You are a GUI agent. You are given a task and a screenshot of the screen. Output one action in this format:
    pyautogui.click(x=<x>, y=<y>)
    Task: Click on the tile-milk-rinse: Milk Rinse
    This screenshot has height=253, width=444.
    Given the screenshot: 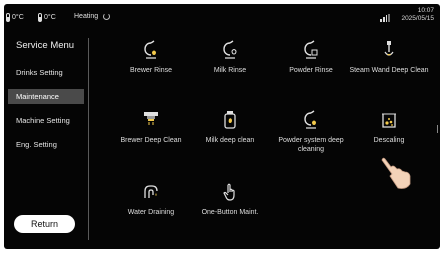 What is the action you would take?
    pyautogui.click(x=230, y=57)
    